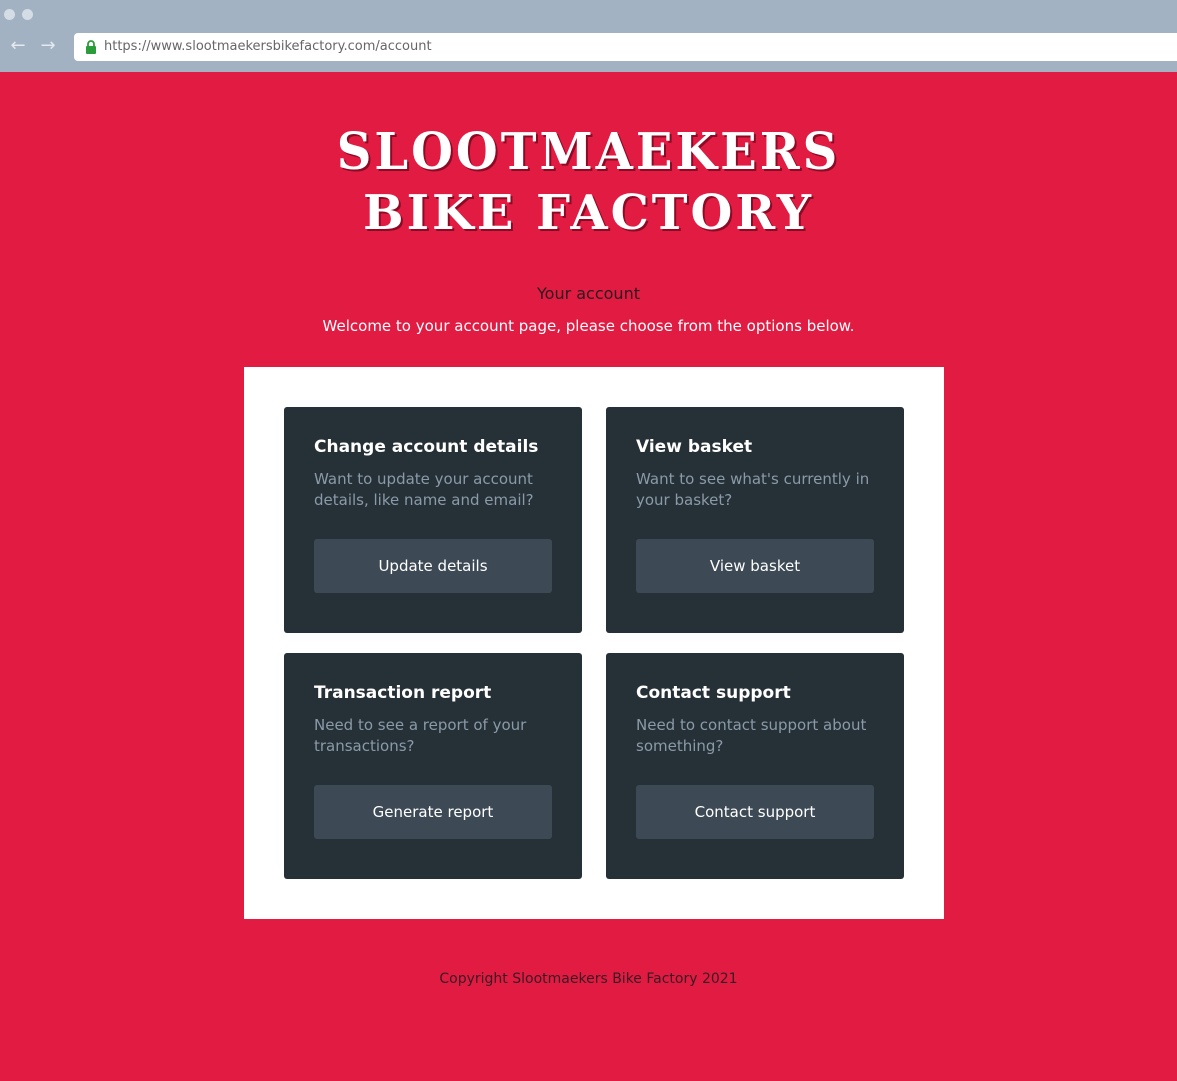 This screenshot has width=1177, height=1081. I want to click on forward-arrow-icon: →, so click(48, 46).